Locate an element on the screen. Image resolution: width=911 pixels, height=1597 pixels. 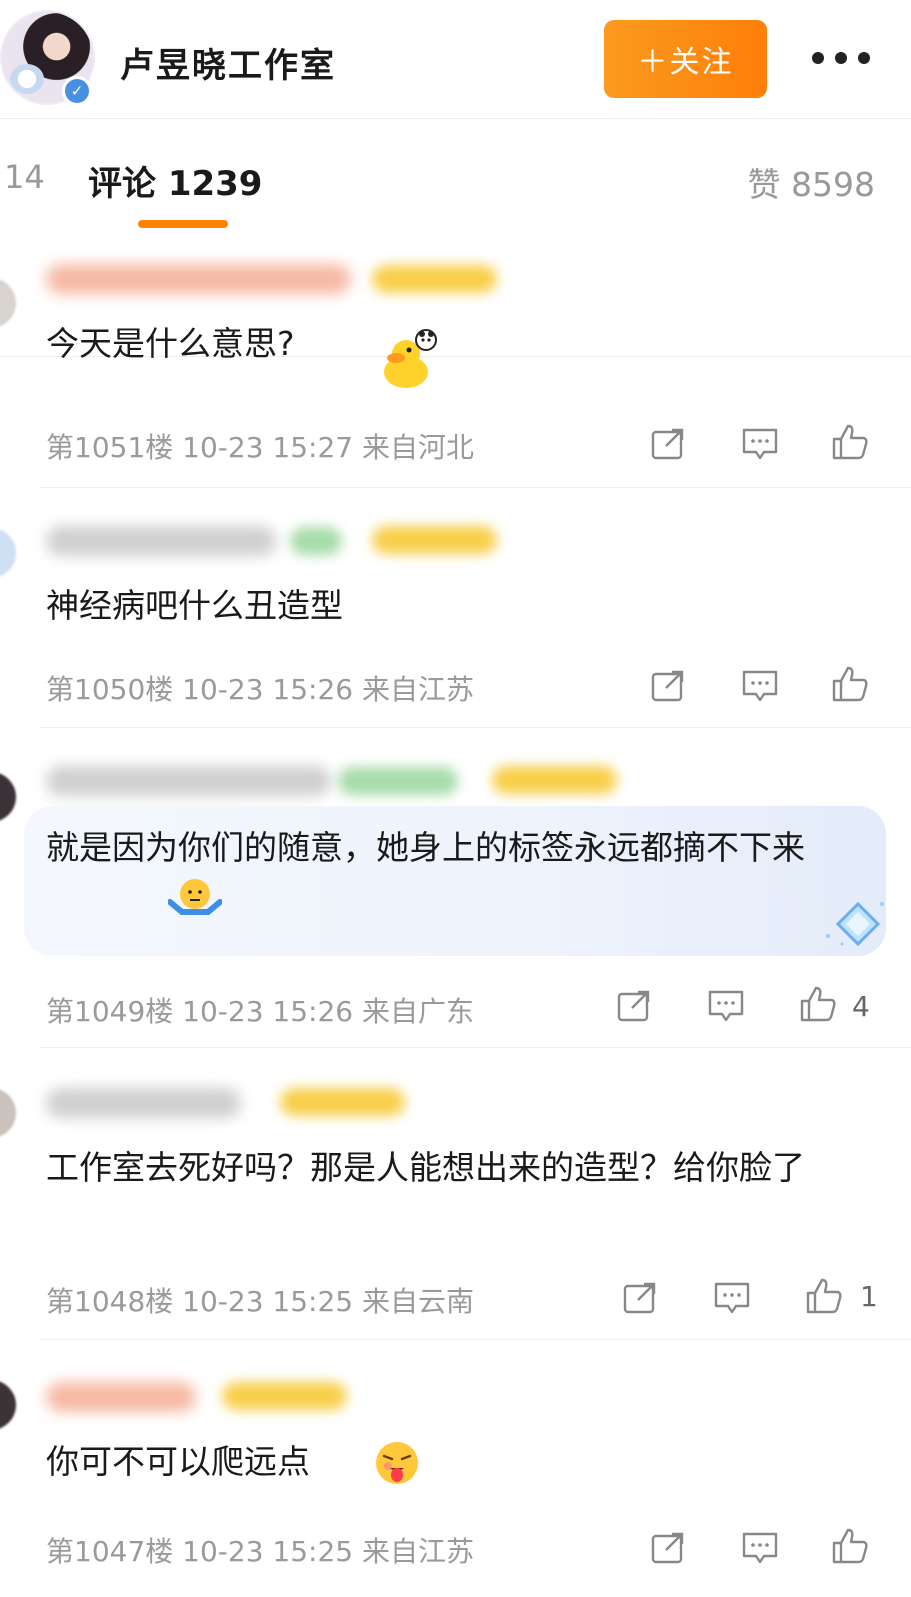
tongue-emoji-icon is located at coordinates (397, 1463).